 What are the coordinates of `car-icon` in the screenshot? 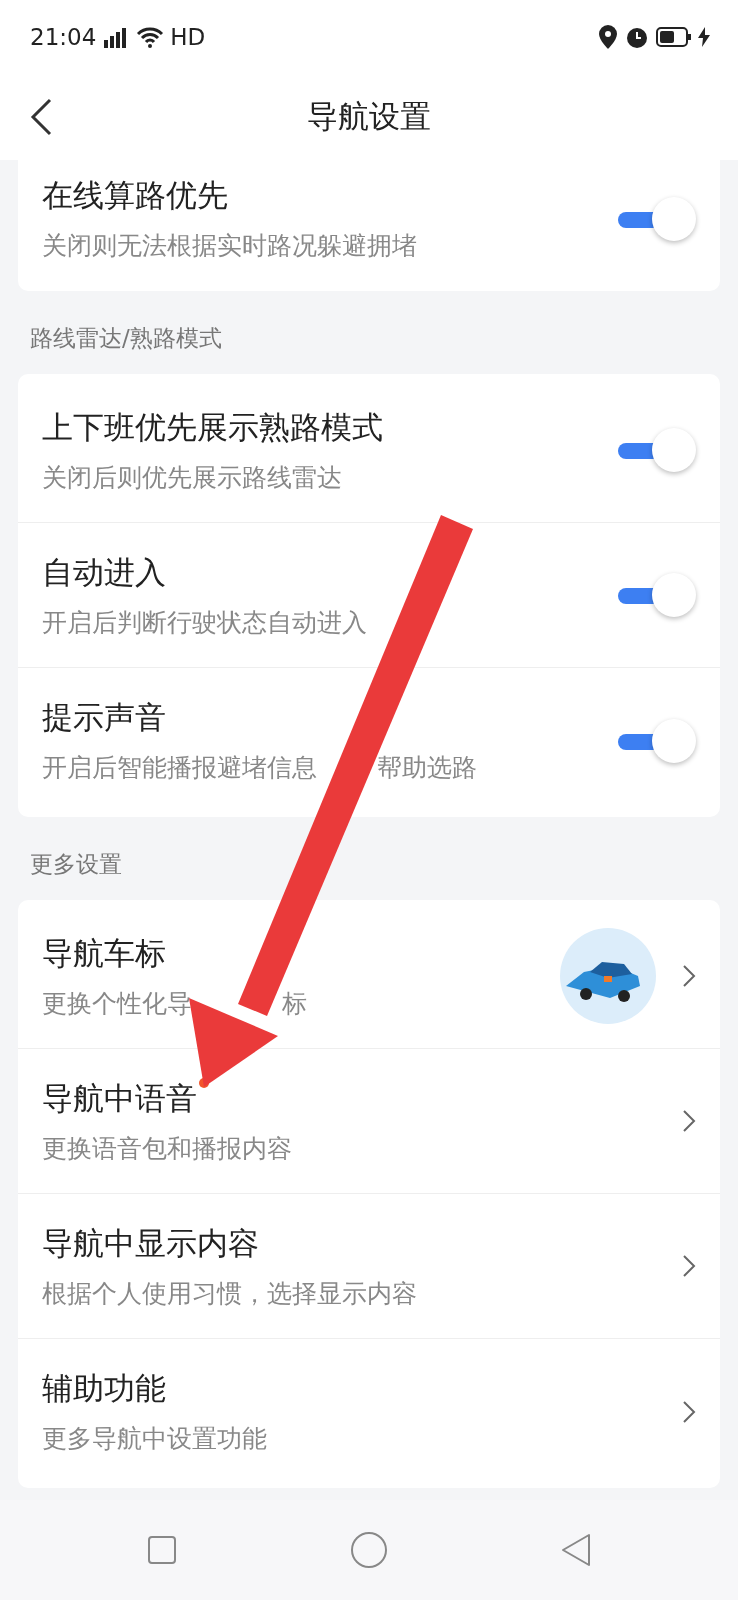 It's located at (608, 976).